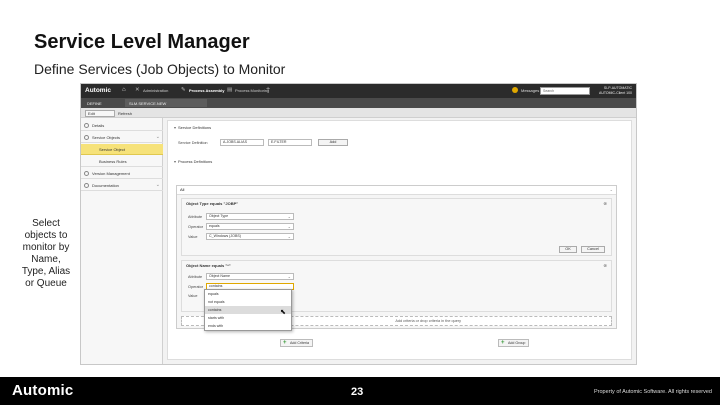  I want to click on operator-select: equals ⌄, so click(250, 226).